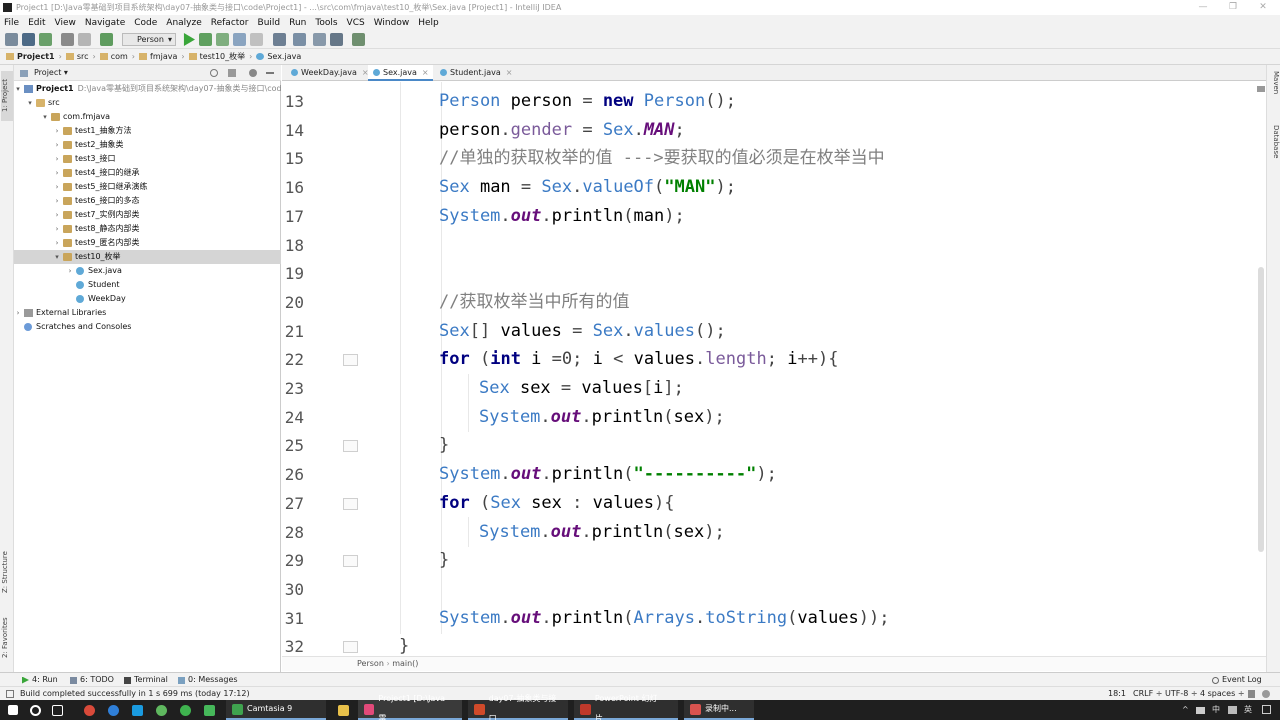 This screenshot has height=720, width=1280. Describe the element at coordinates (1266, 694) in the screenshot. I see `inspector-face-icon` at that location.